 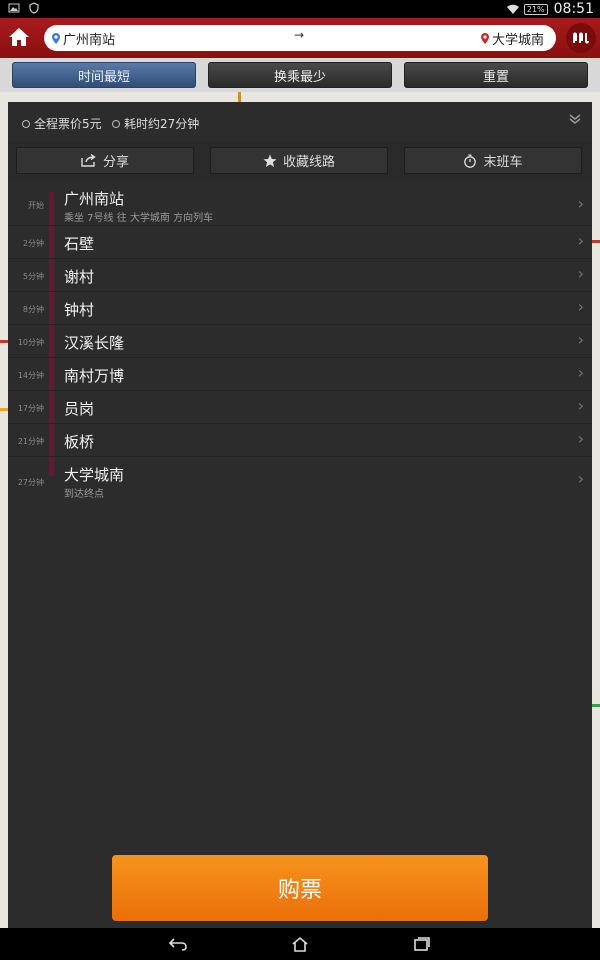 I want to click on share-icon, so click(x=88, y=160).